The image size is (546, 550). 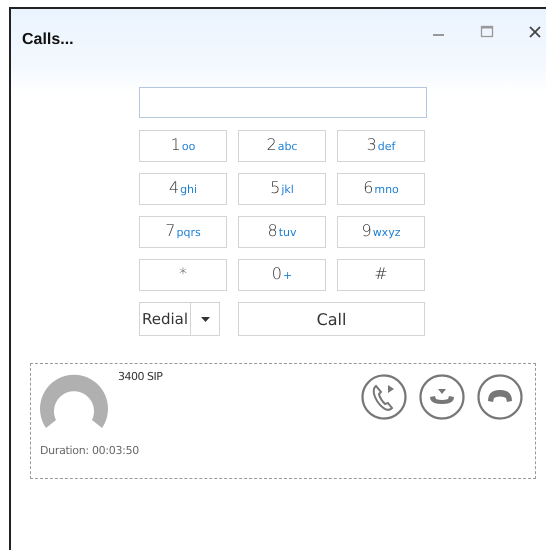 What do you see at coordinates (500, 397) in the screenshot?
I see `hang-up-icon` at bounding box center [500, 397].